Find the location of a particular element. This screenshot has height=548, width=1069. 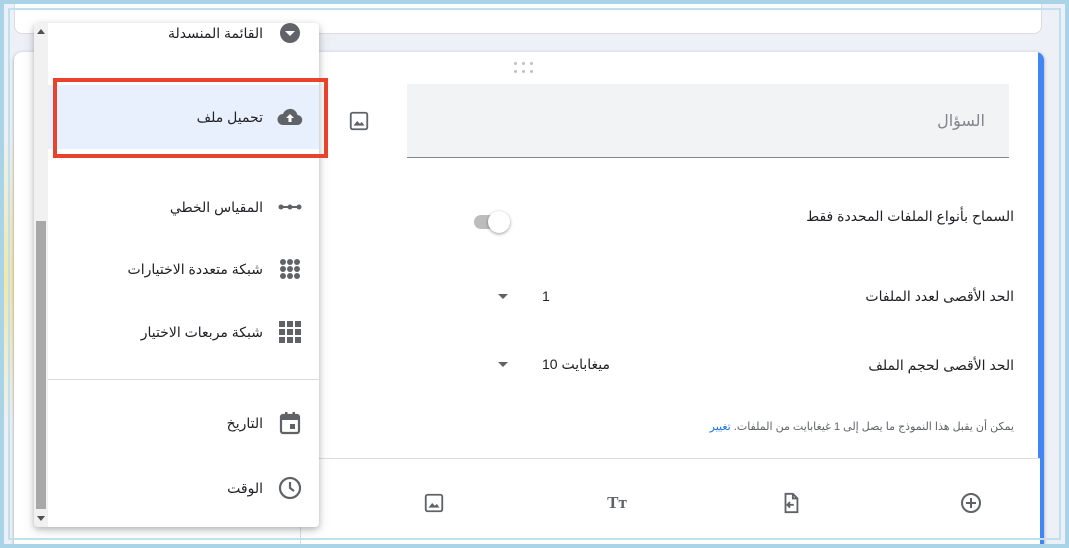

menu-item-label: التاريخ is located at coordinates (244, 422).